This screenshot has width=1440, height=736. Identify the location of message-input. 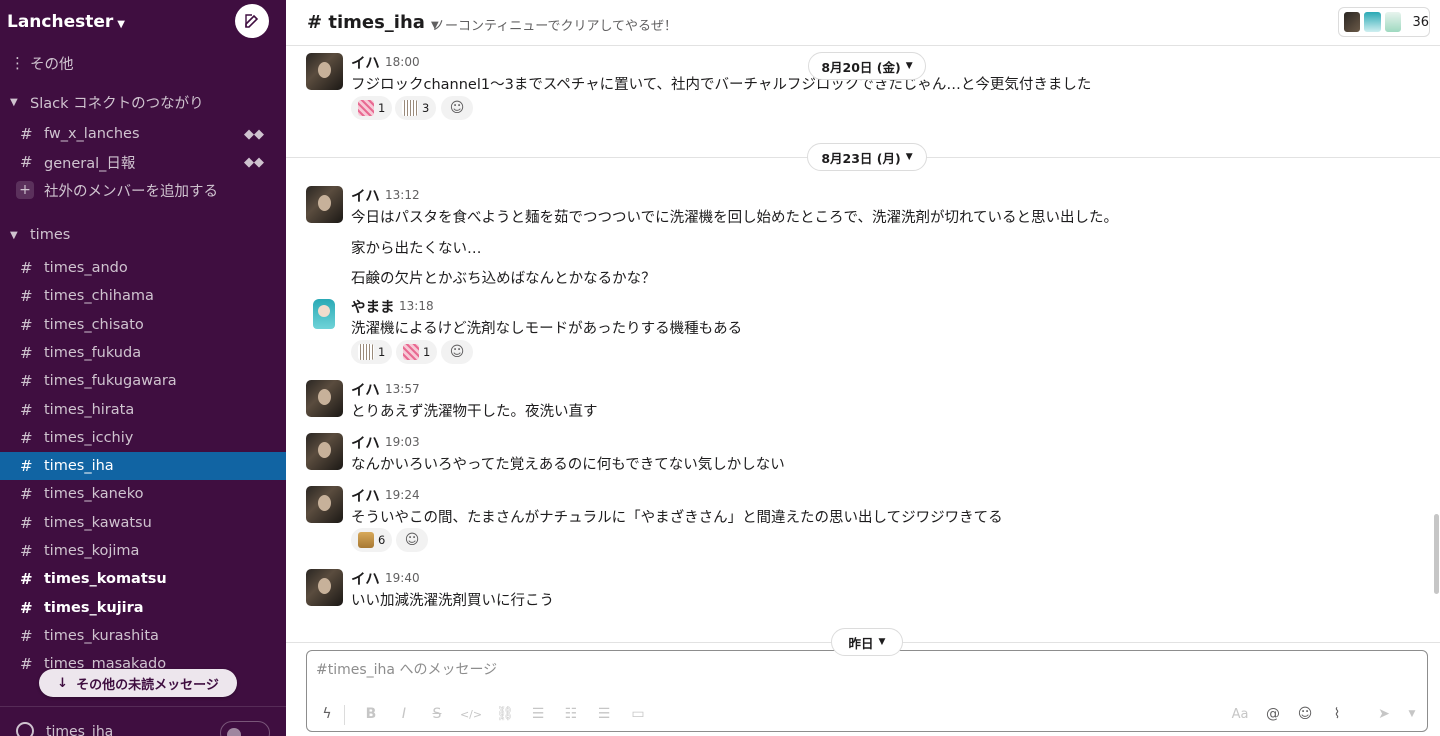
(861, 670).